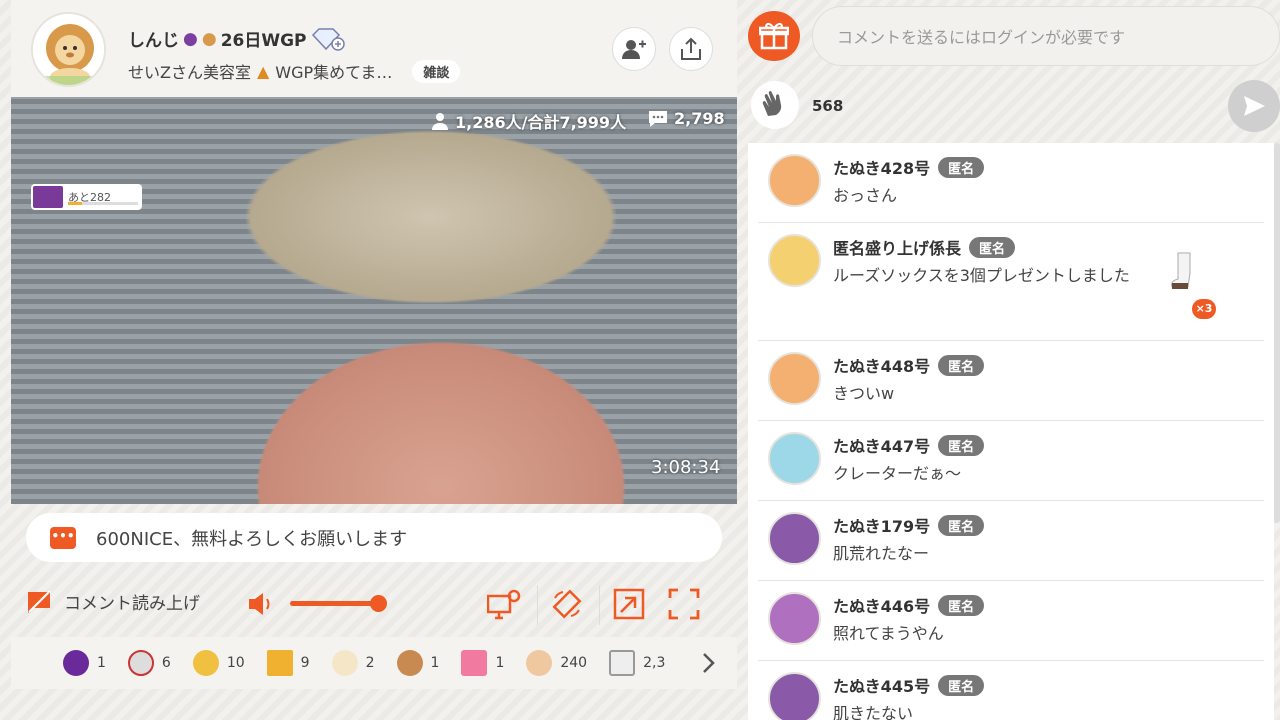 Image resolution: width=1280 pixels, height=720 pixels. What do you see at coordinates (334, 603) in the screenshot?
I see `volume-slider` at bounding box center [334, 603].